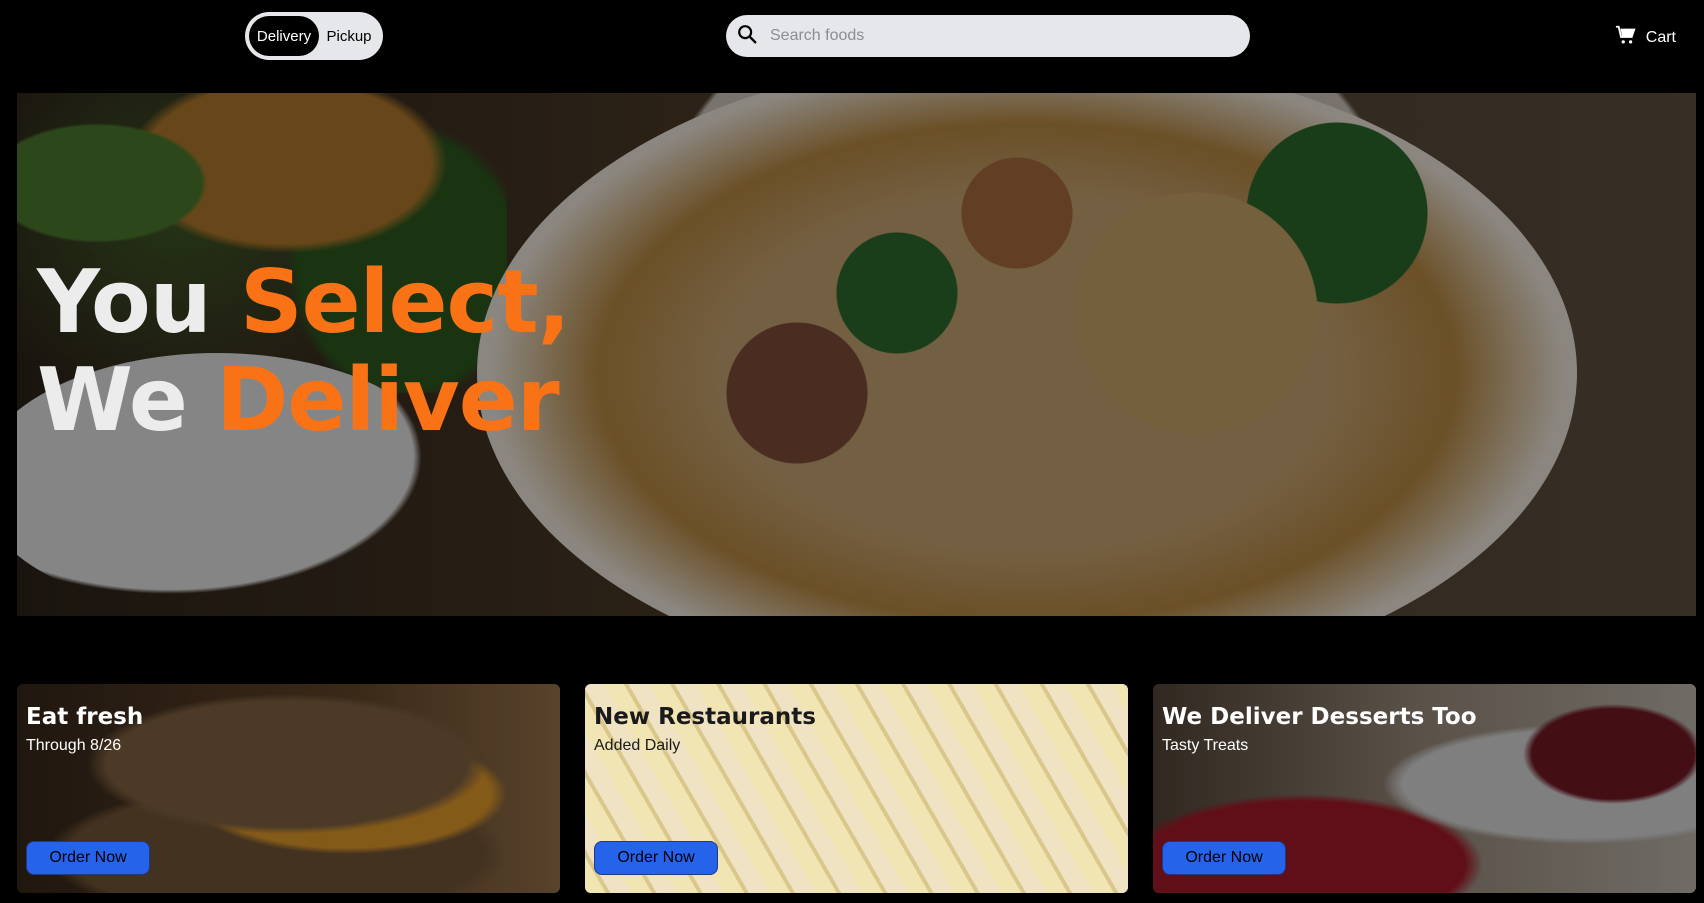 The width and height of the screenshot is (1704, 903). I want to click on promo-card-eat-fresh: Eat fresh Through 8/26 Order Now, so click(288, 788).